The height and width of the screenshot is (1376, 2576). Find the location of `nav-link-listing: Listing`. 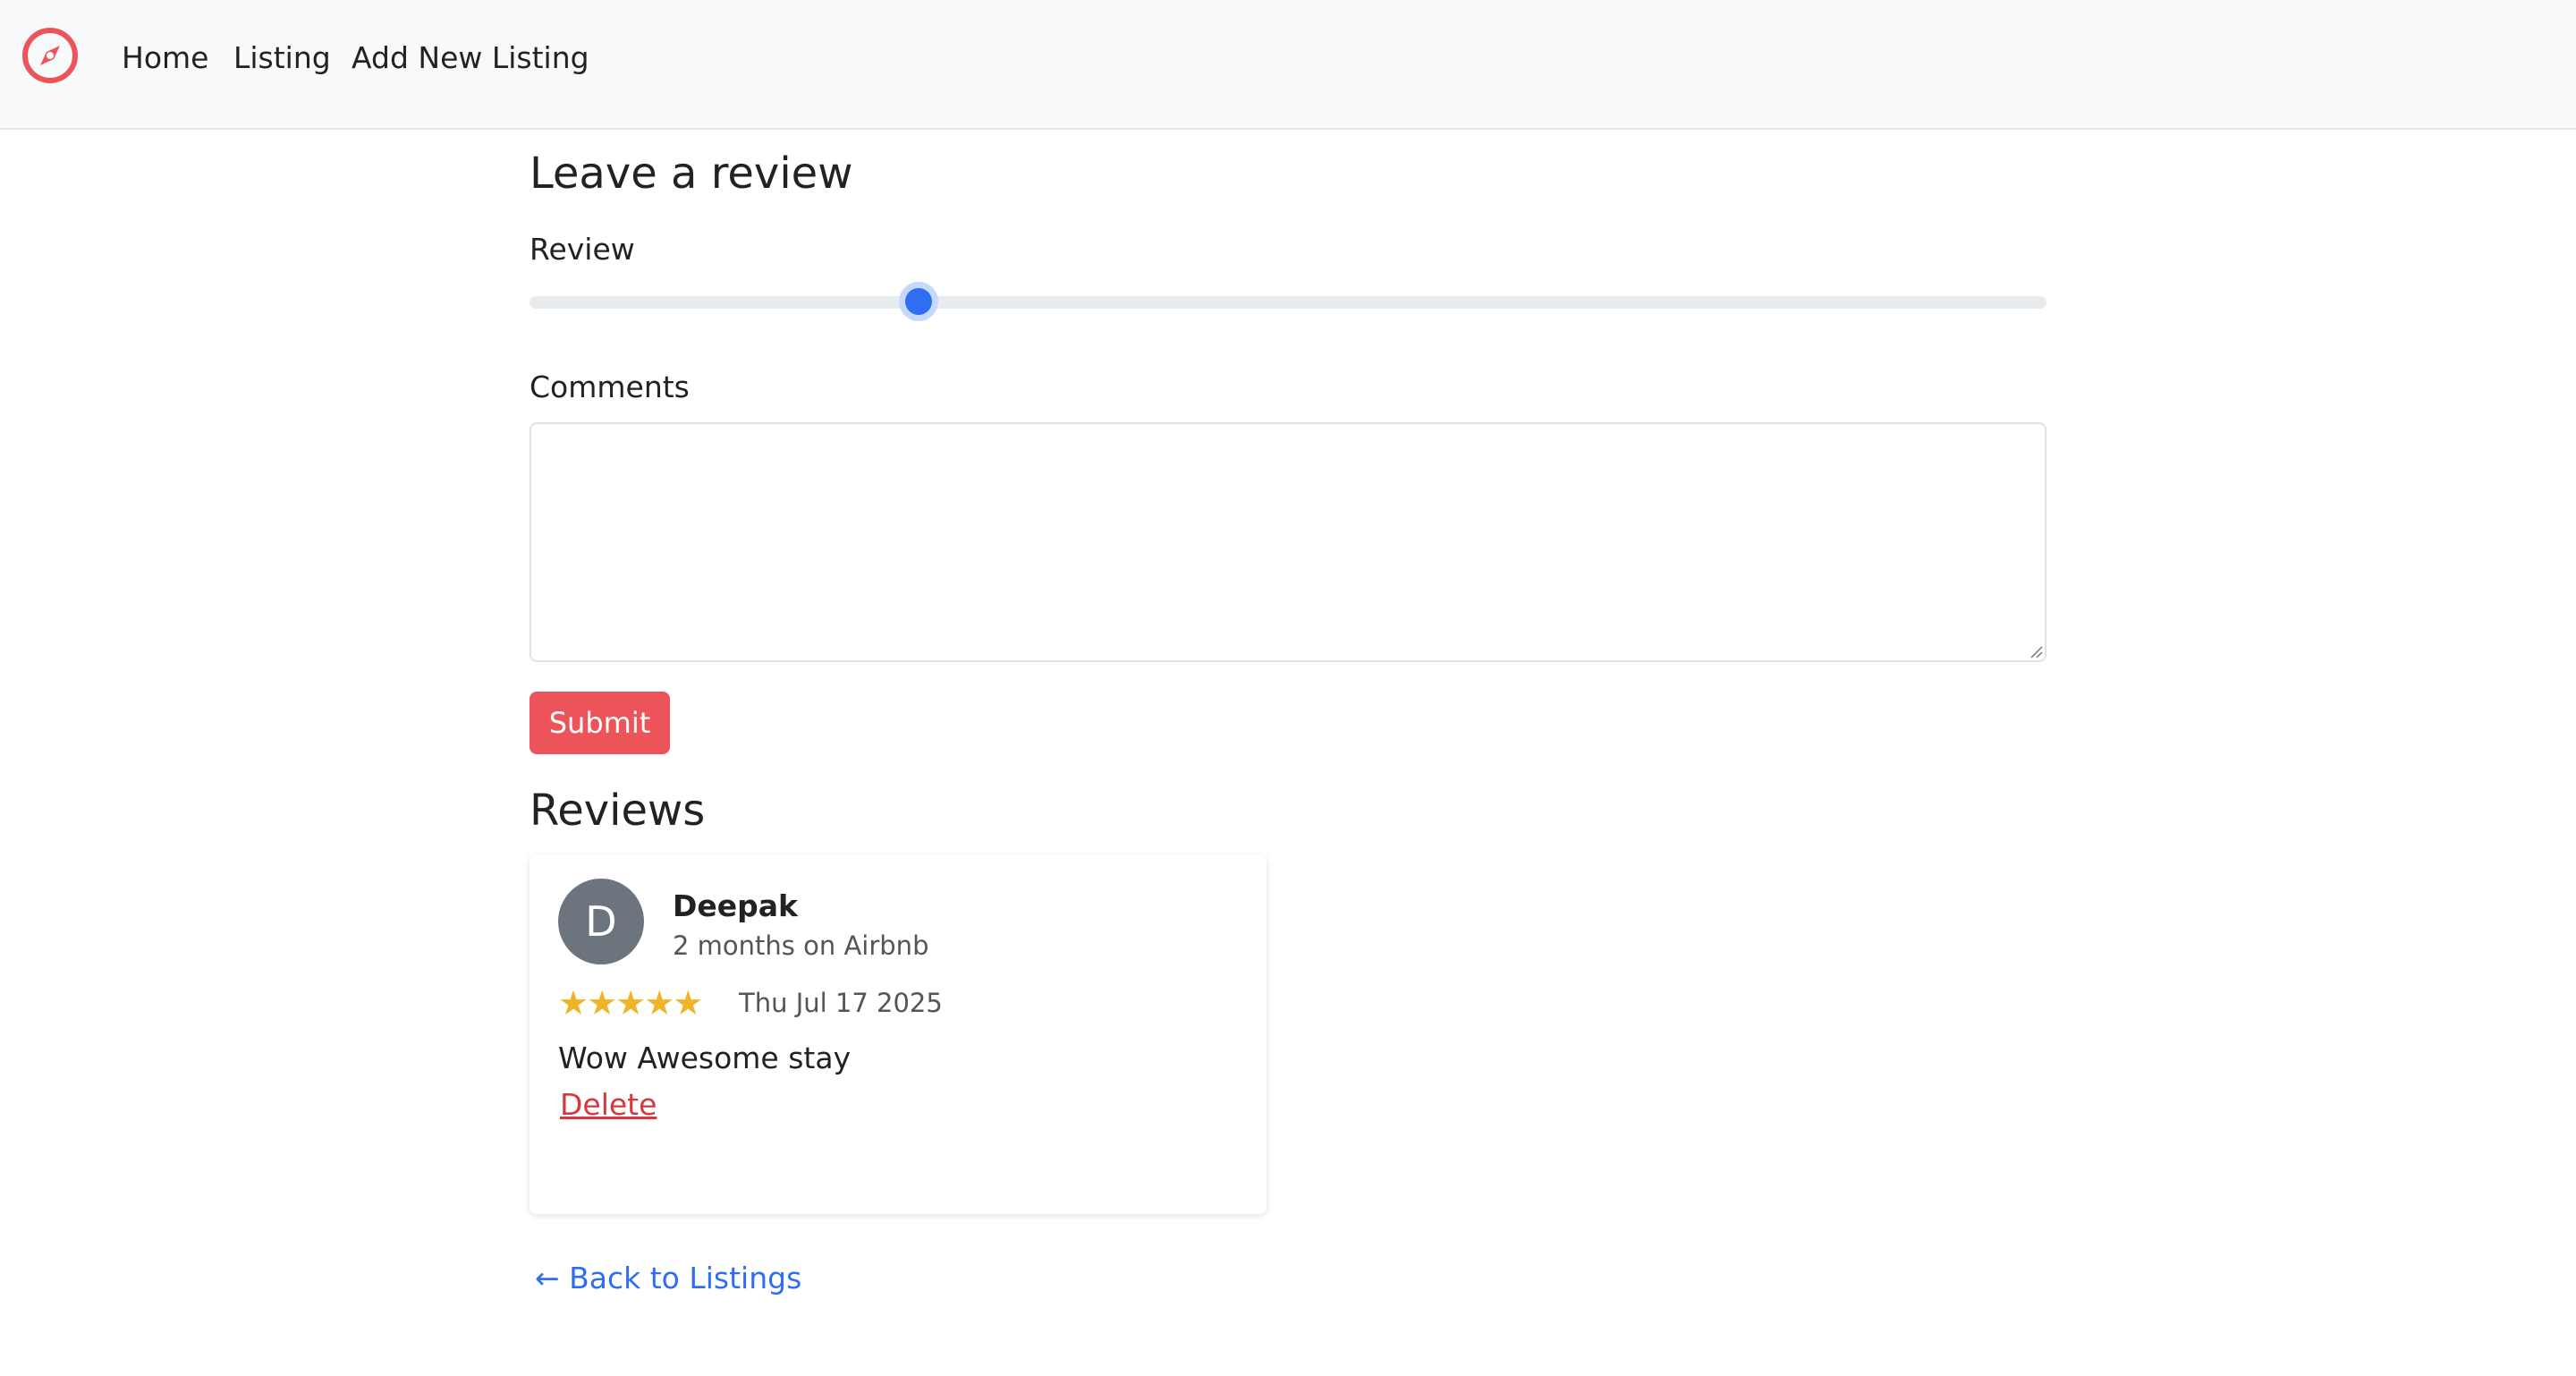

nav-link-listing: Listing is located at coordinates (282, 59).